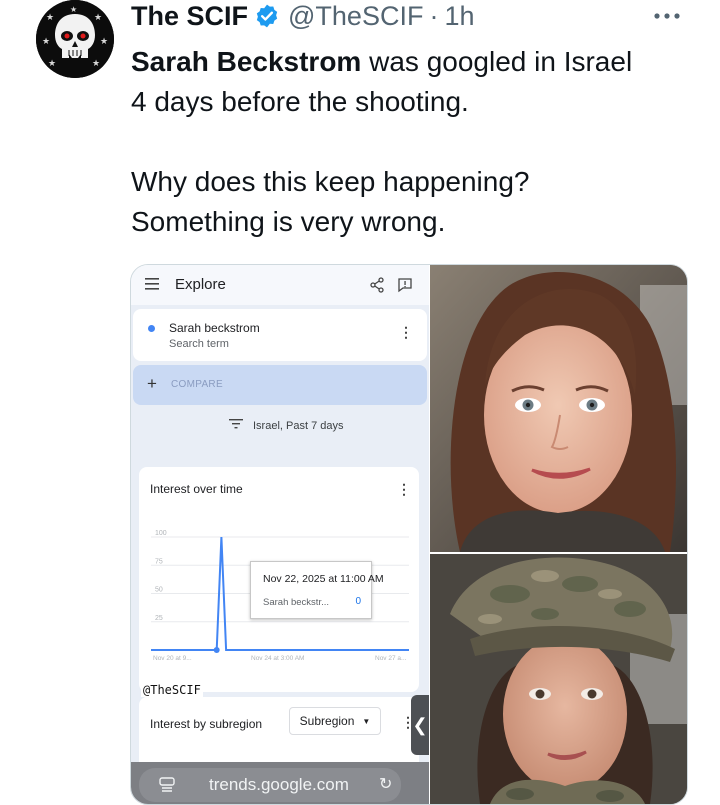 The width and height of the screenshot is (720, 805). What do you see at coordinates (366, 721) in the screenshot?
I see `dropdown-arrow-icon: ▼` at bounding box center [366, 721].